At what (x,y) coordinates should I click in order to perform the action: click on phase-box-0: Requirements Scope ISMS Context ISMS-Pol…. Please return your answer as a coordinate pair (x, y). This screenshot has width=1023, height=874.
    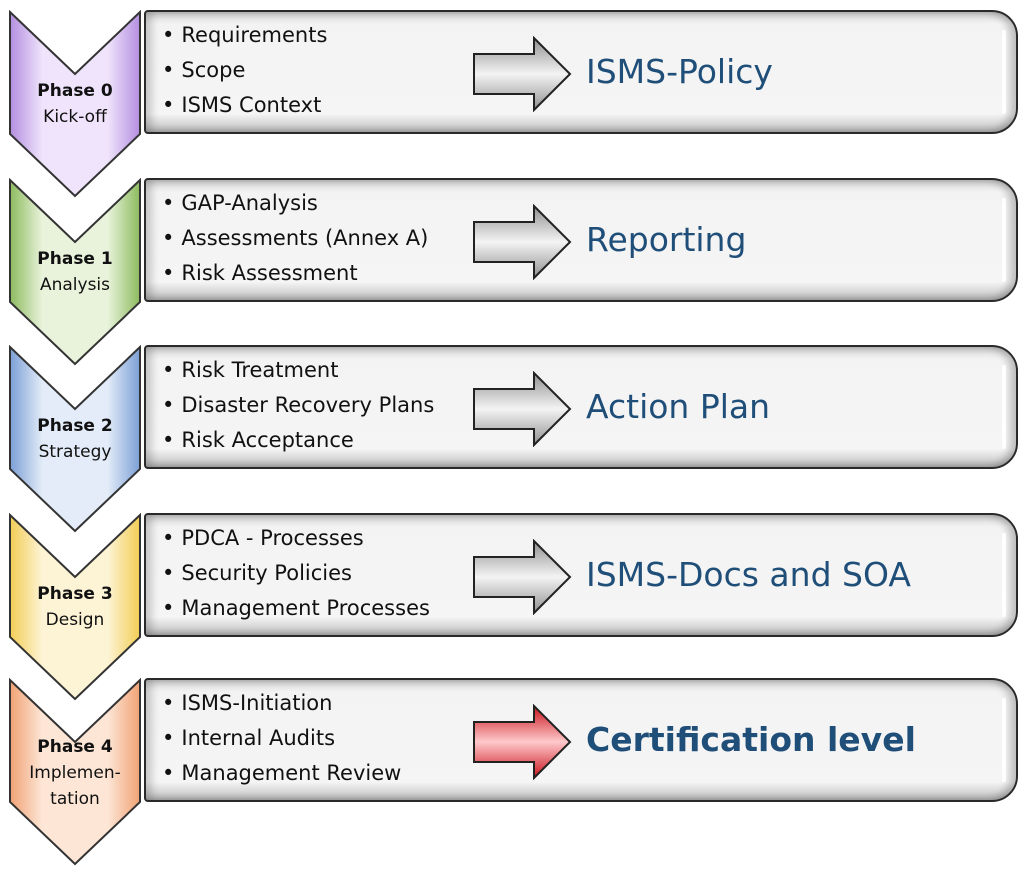
    Looking at the image, I should click on (581, 72).